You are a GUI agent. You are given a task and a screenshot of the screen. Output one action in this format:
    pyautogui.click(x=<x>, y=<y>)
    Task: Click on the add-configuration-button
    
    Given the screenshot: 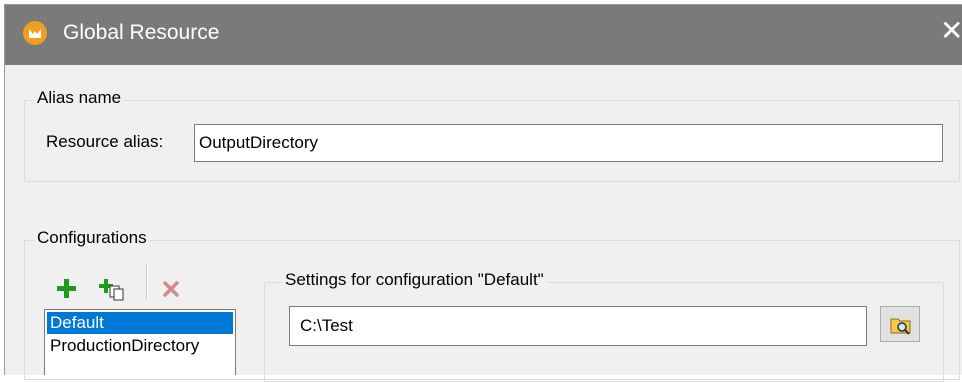 What is the action you would take?
    pyautogui.click(x=67, y=289)
    